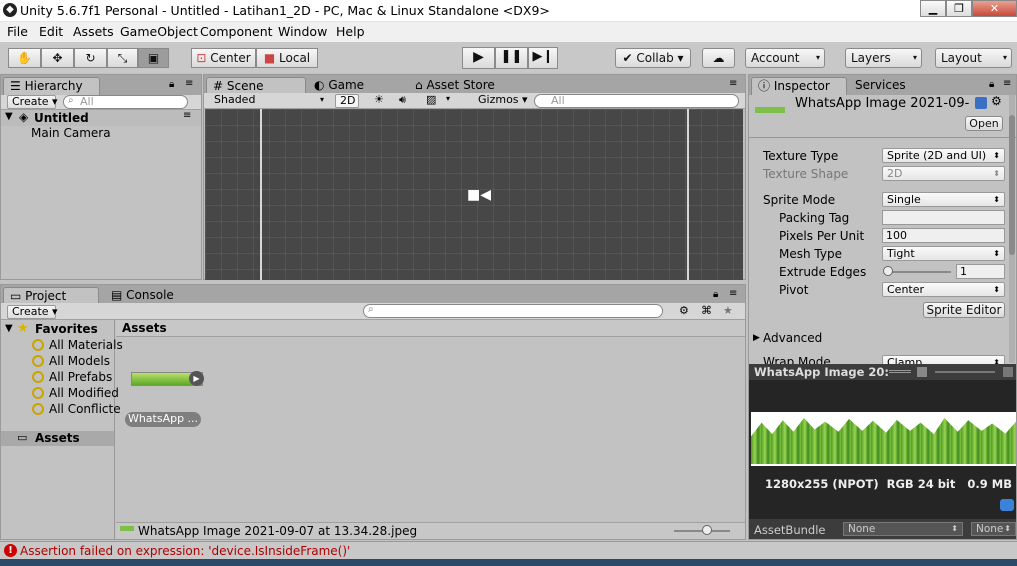  I want to click on zoom-slider-thumb, so click(707, 530).